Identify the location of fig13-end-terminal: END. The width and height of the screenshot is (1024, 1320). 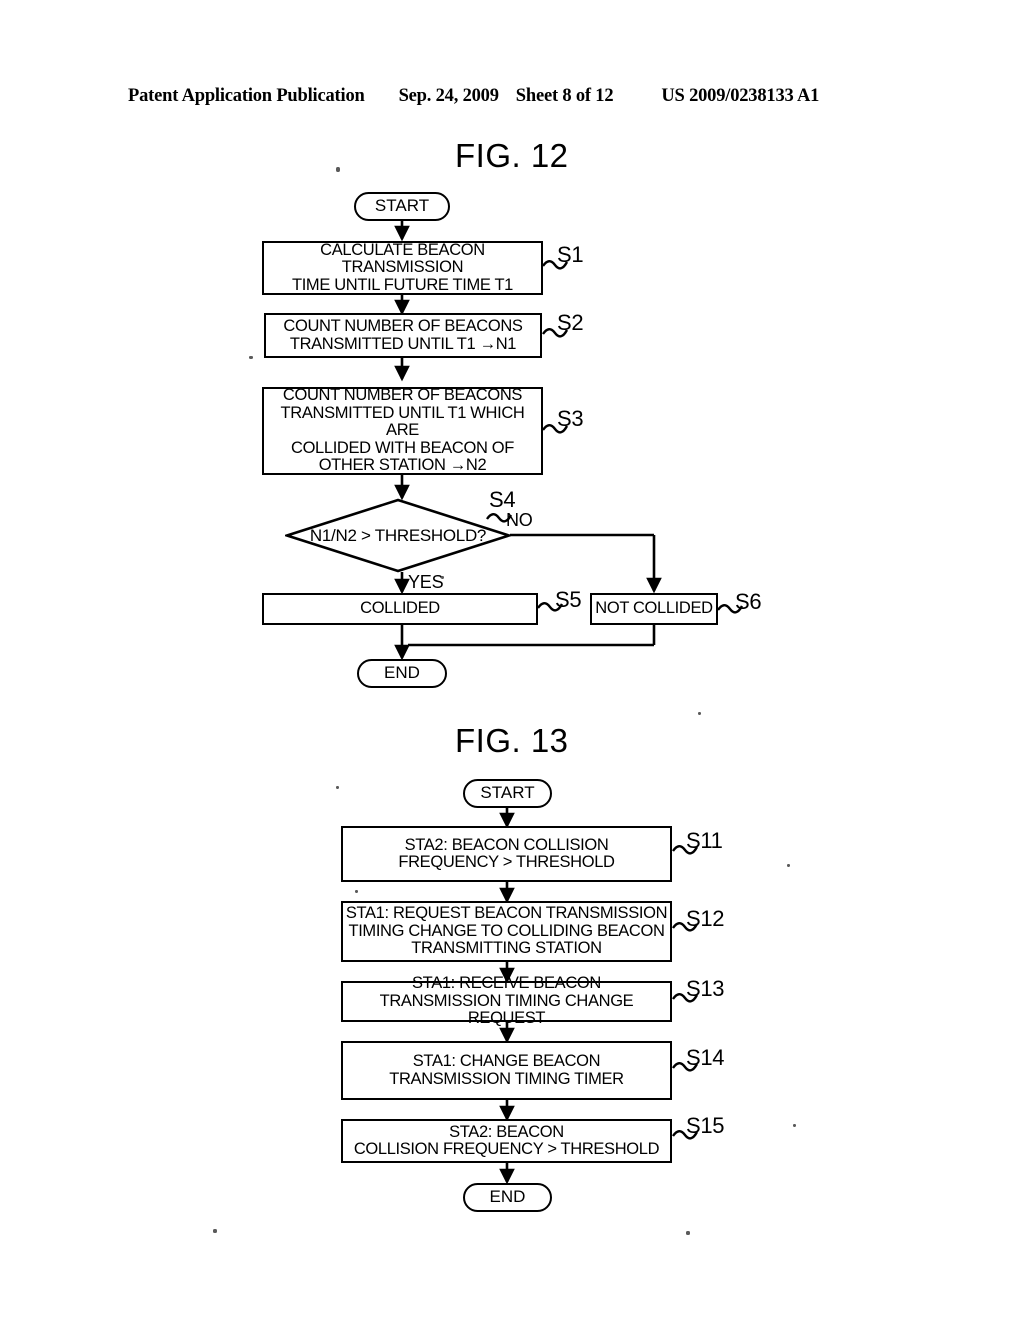
(507, 1197).